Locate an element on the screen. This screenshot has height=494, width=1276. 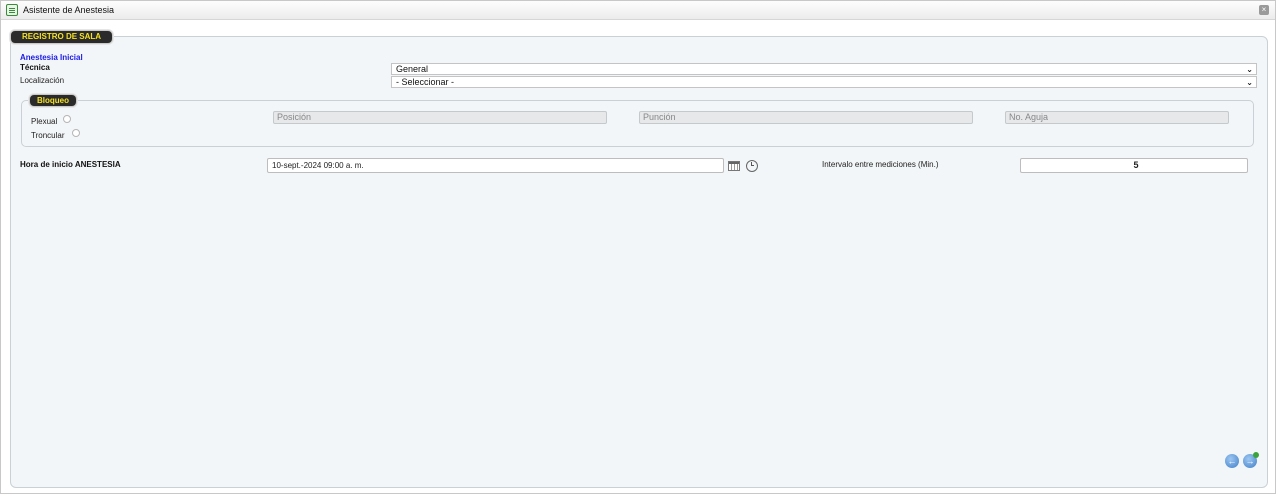
troncular-label: Troncular is located at coordinates (48, 135).